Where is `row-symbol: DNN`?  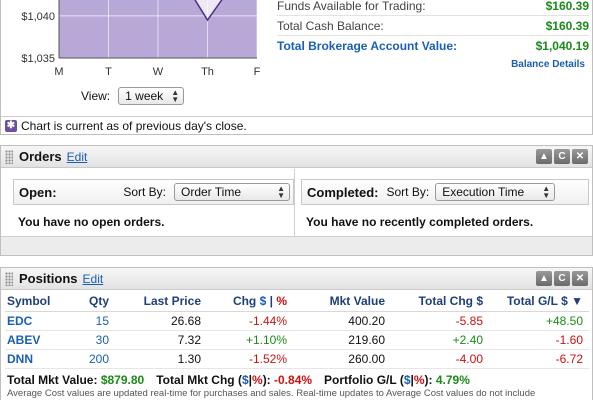 row-symbol: DNN is located at coordinates (40, 359).